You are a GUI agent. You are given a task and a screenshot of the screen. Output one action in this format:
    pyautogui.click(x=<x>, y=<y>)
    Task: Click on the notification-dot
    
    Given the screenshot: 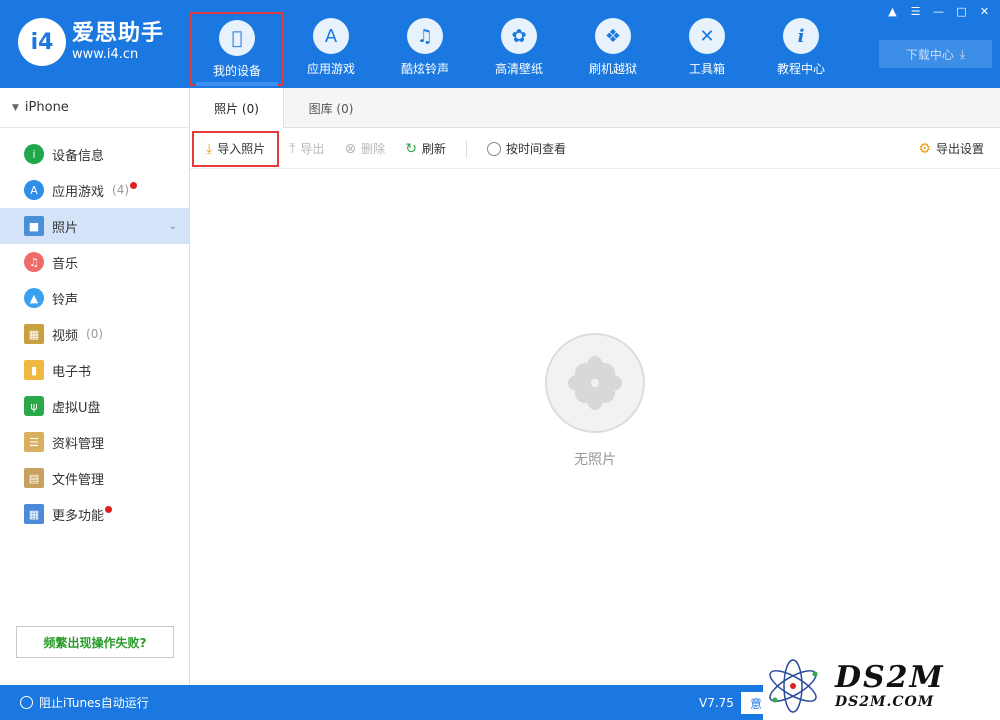 What is the action you would take?
    pyautogui.click(x=134, y=185)
    